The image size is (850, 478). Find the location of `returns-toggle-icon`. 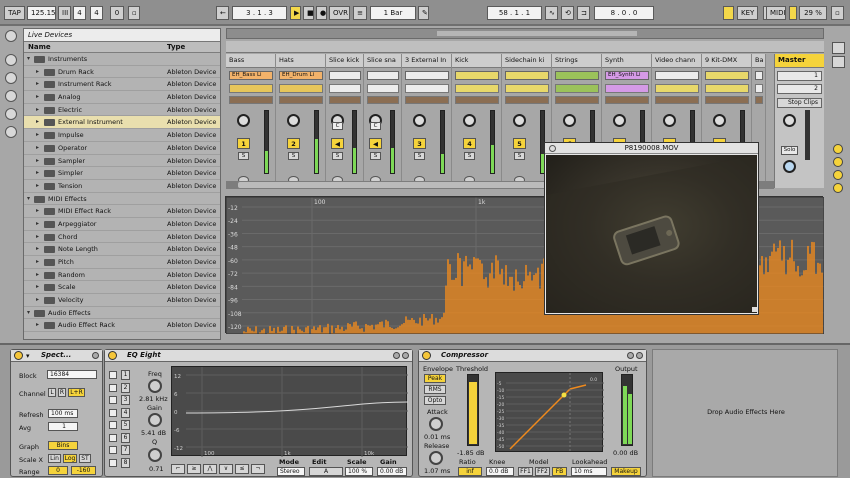

returns-toggle-icon is located at coordinates (838, 175).